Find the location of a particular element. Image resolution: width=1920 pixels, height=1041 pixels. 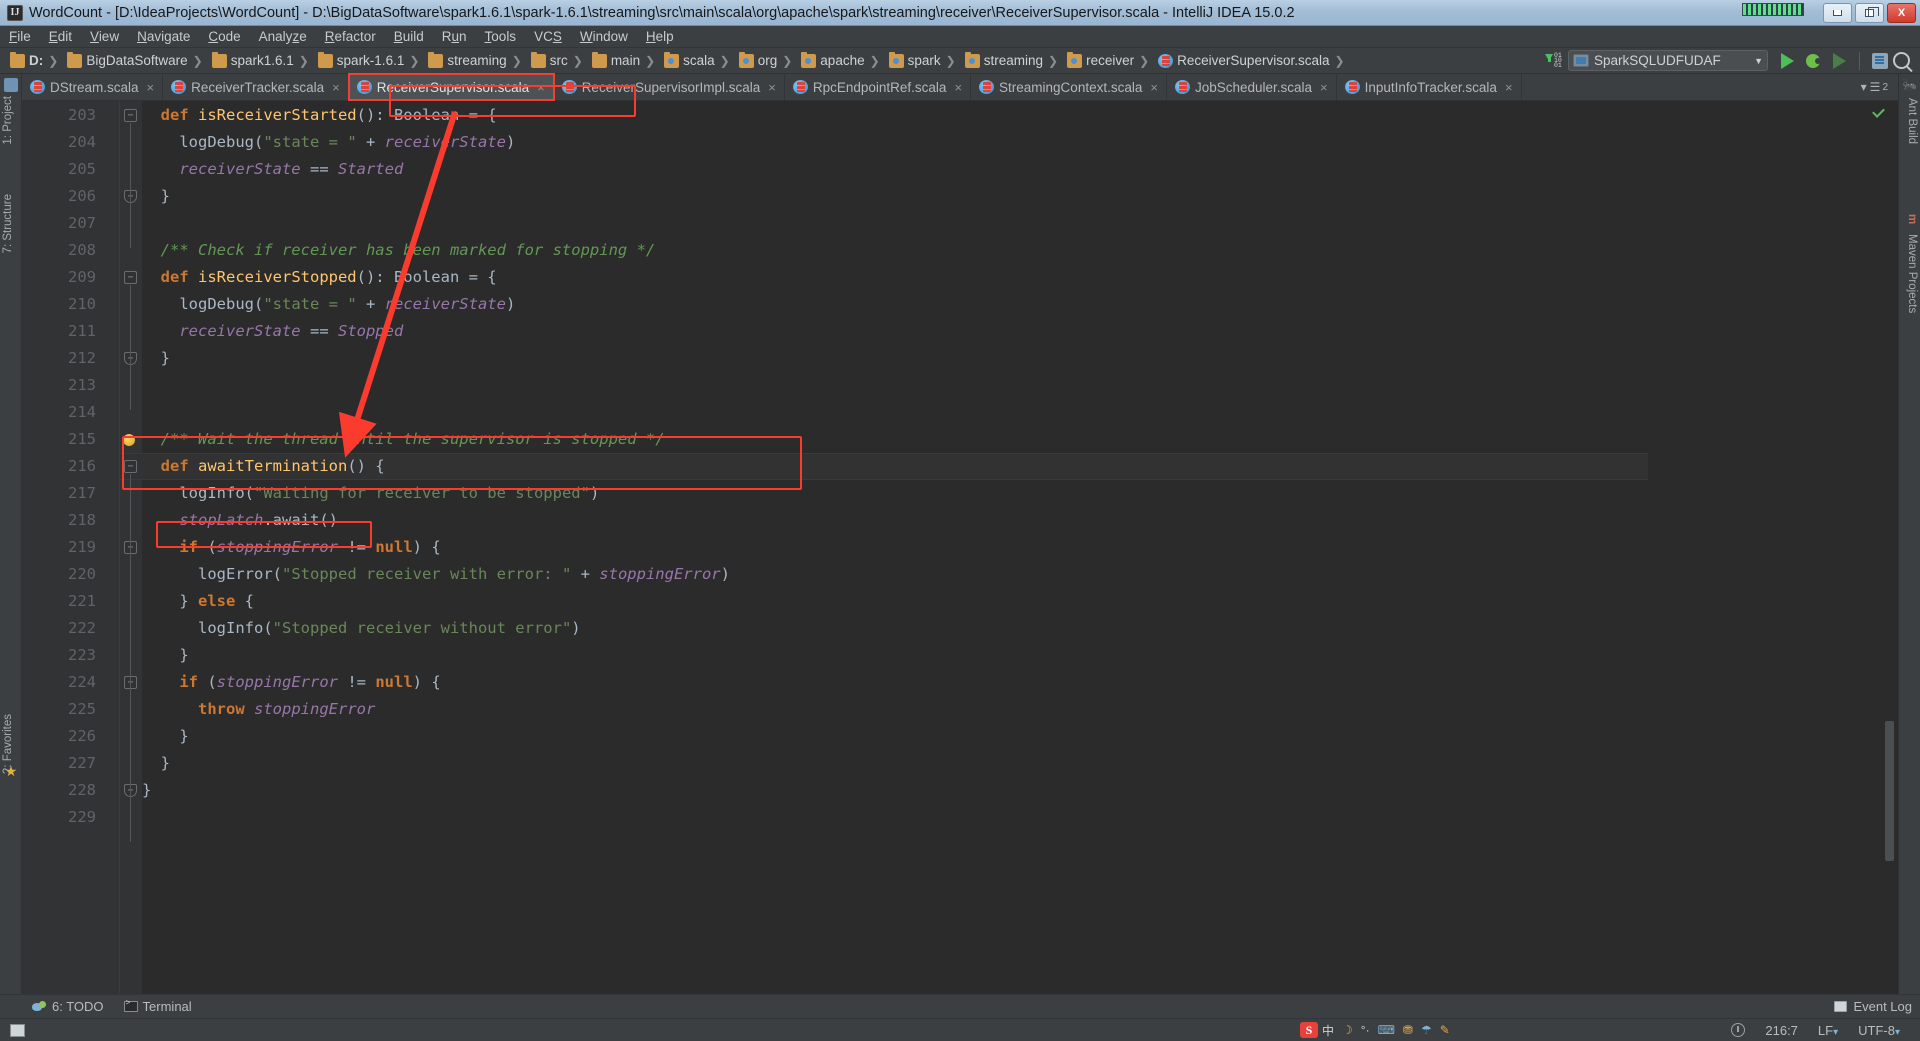

ime-mode-chinese: 中 is located at coordinates (1328, 1030).